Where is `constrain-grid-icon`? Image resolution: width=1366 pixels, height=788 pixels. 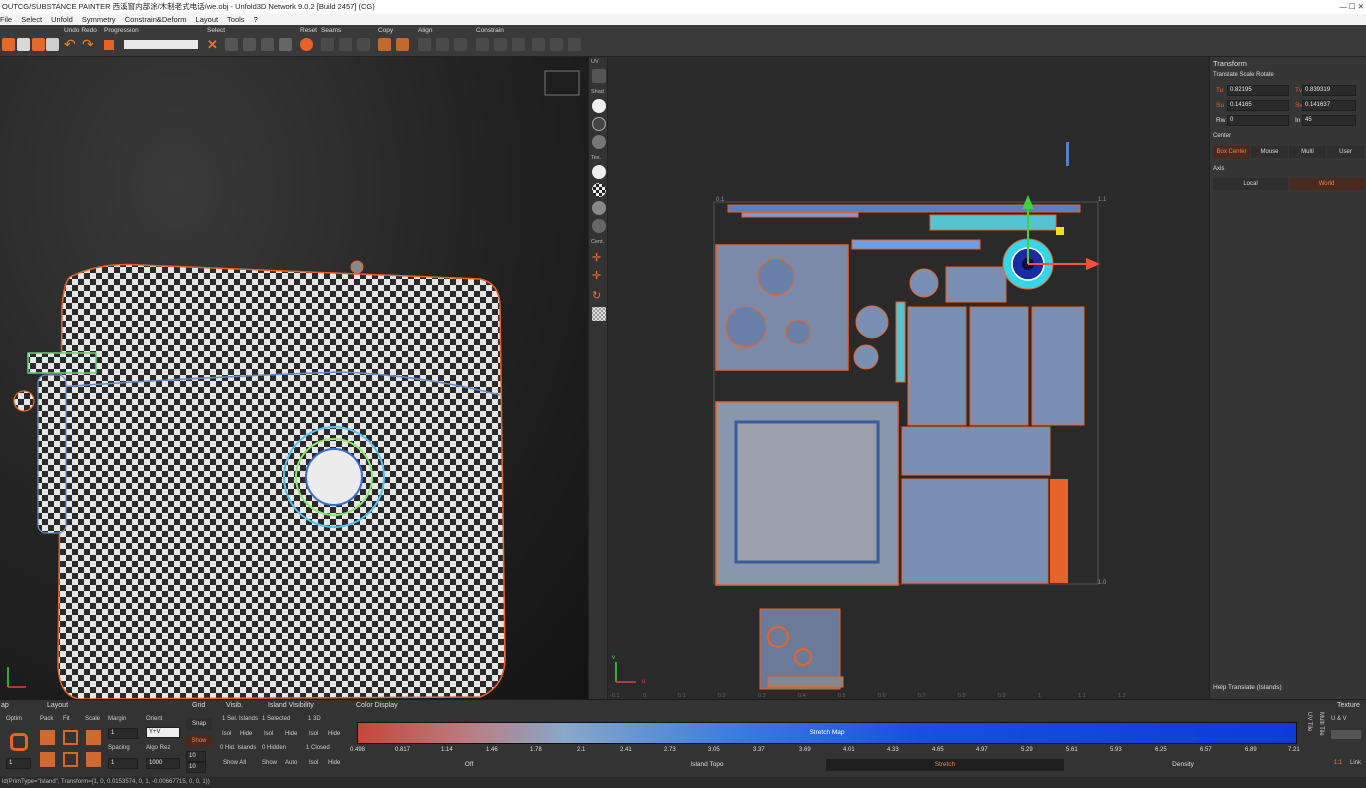
constrain-grid-icon is located at coordinates (556, 44).